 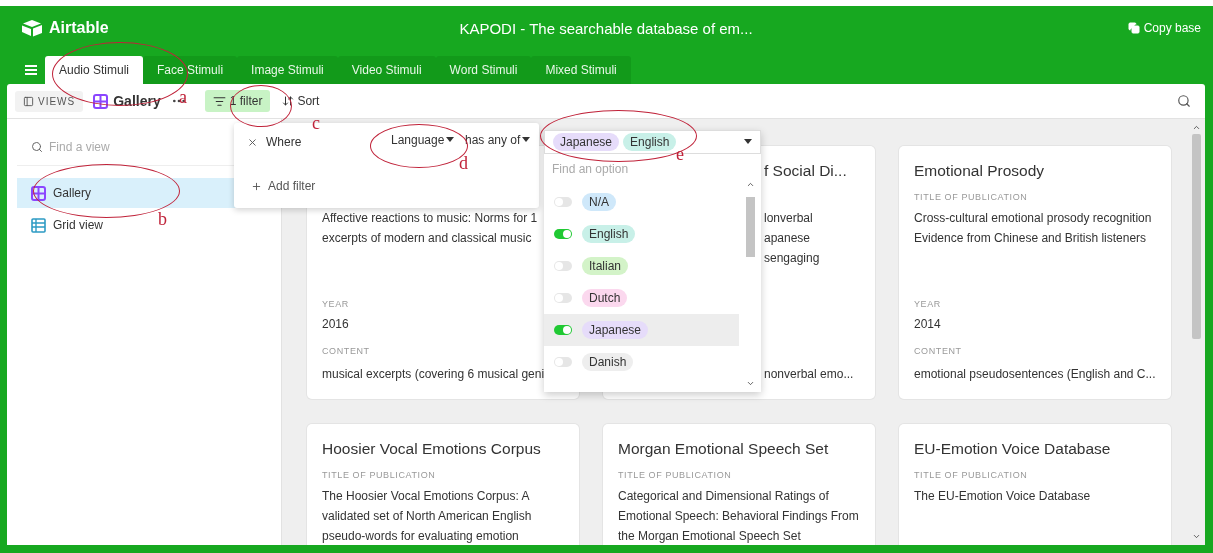 I want to click on table-tab: Face Stimuli, so click(x=190, y=70).